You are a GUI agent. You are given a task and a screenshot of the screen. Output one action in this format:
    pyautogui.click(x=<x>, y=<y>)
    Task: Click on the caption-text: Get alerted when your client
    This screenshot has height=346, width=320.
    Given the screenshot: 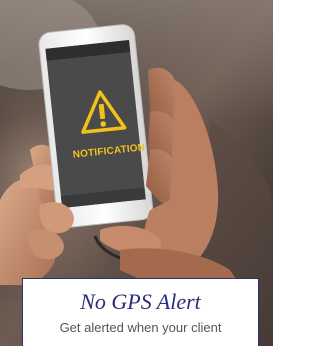 What is the action you would take?
    pyautogui.click(x=140, y=327)
    